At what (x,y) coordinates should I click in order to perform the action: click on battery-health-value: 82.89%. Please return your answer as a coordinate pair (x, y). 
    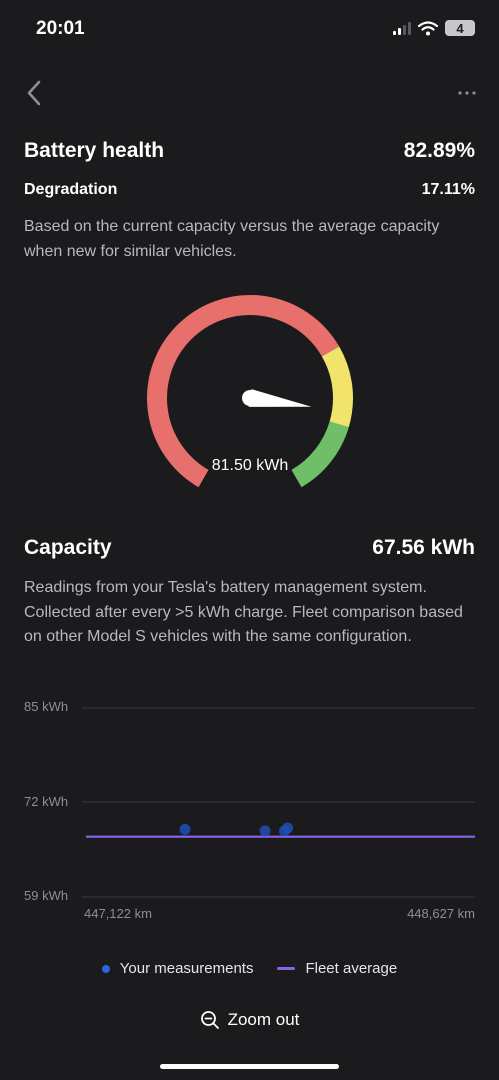
    Looking at the image, I should click on (439, 150).